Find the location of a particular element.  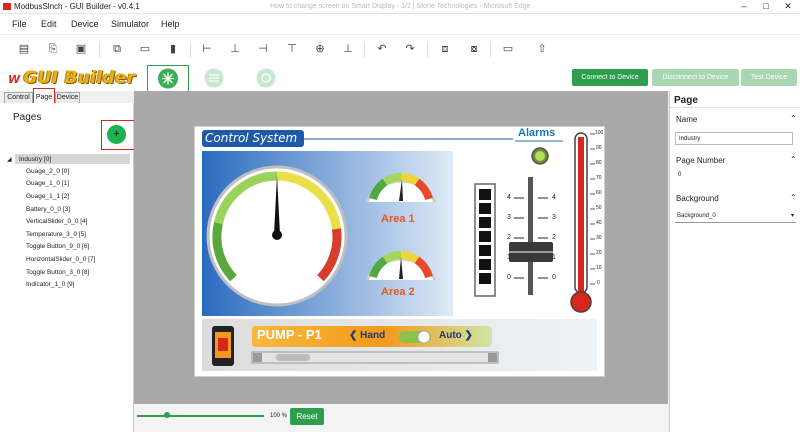

hmi-pump-label: PUMP - P1 is located at coordinates (289, 334).